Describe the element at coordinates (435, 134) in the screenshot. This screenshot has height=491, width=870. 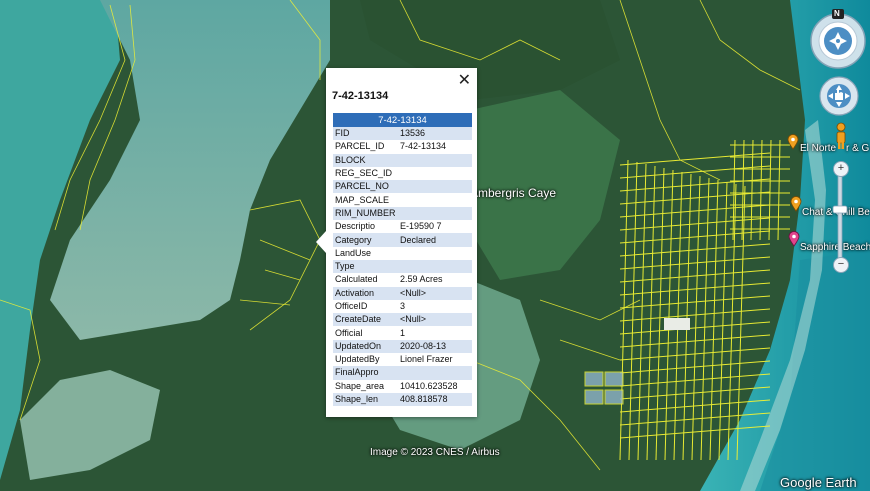
I see `attribute-value: 13536` at that location.